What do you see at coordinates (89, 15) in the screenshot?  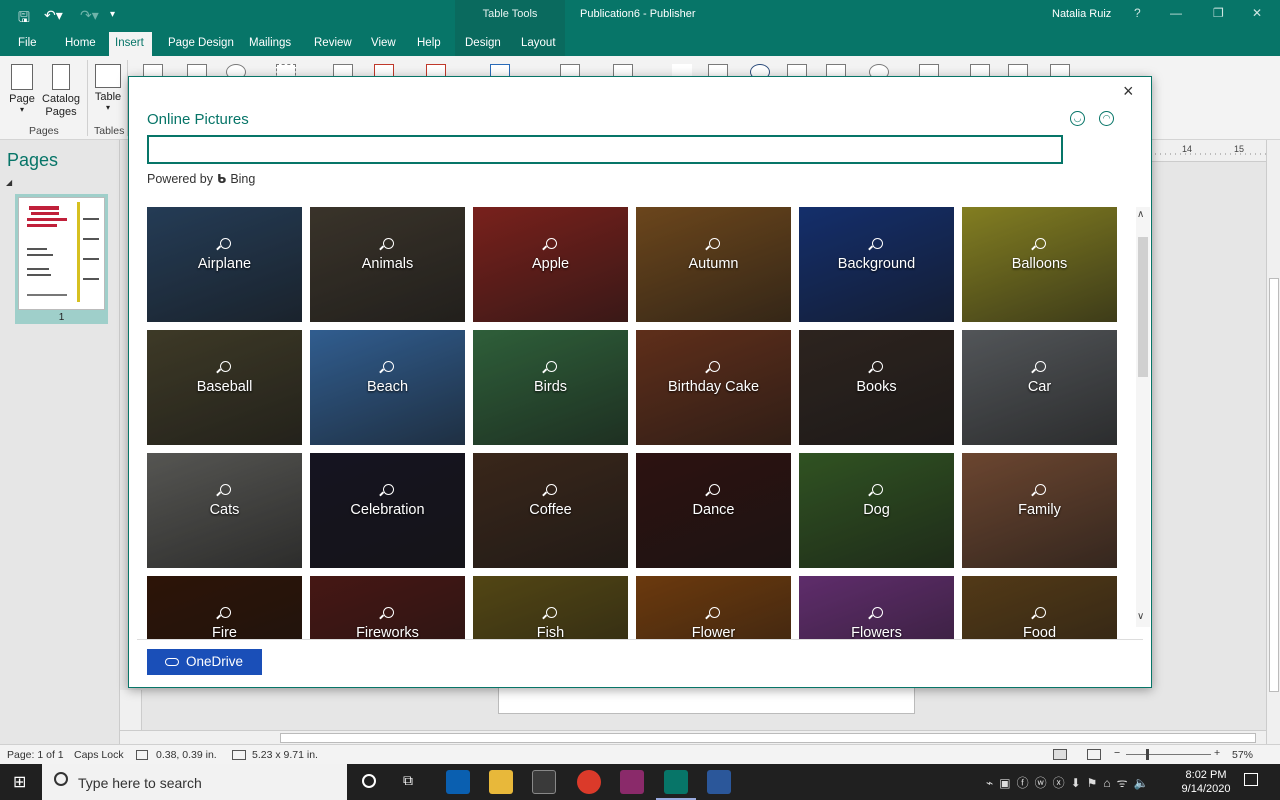 I see `redo-icon: ↷▾` at bounding box center [89, 15].